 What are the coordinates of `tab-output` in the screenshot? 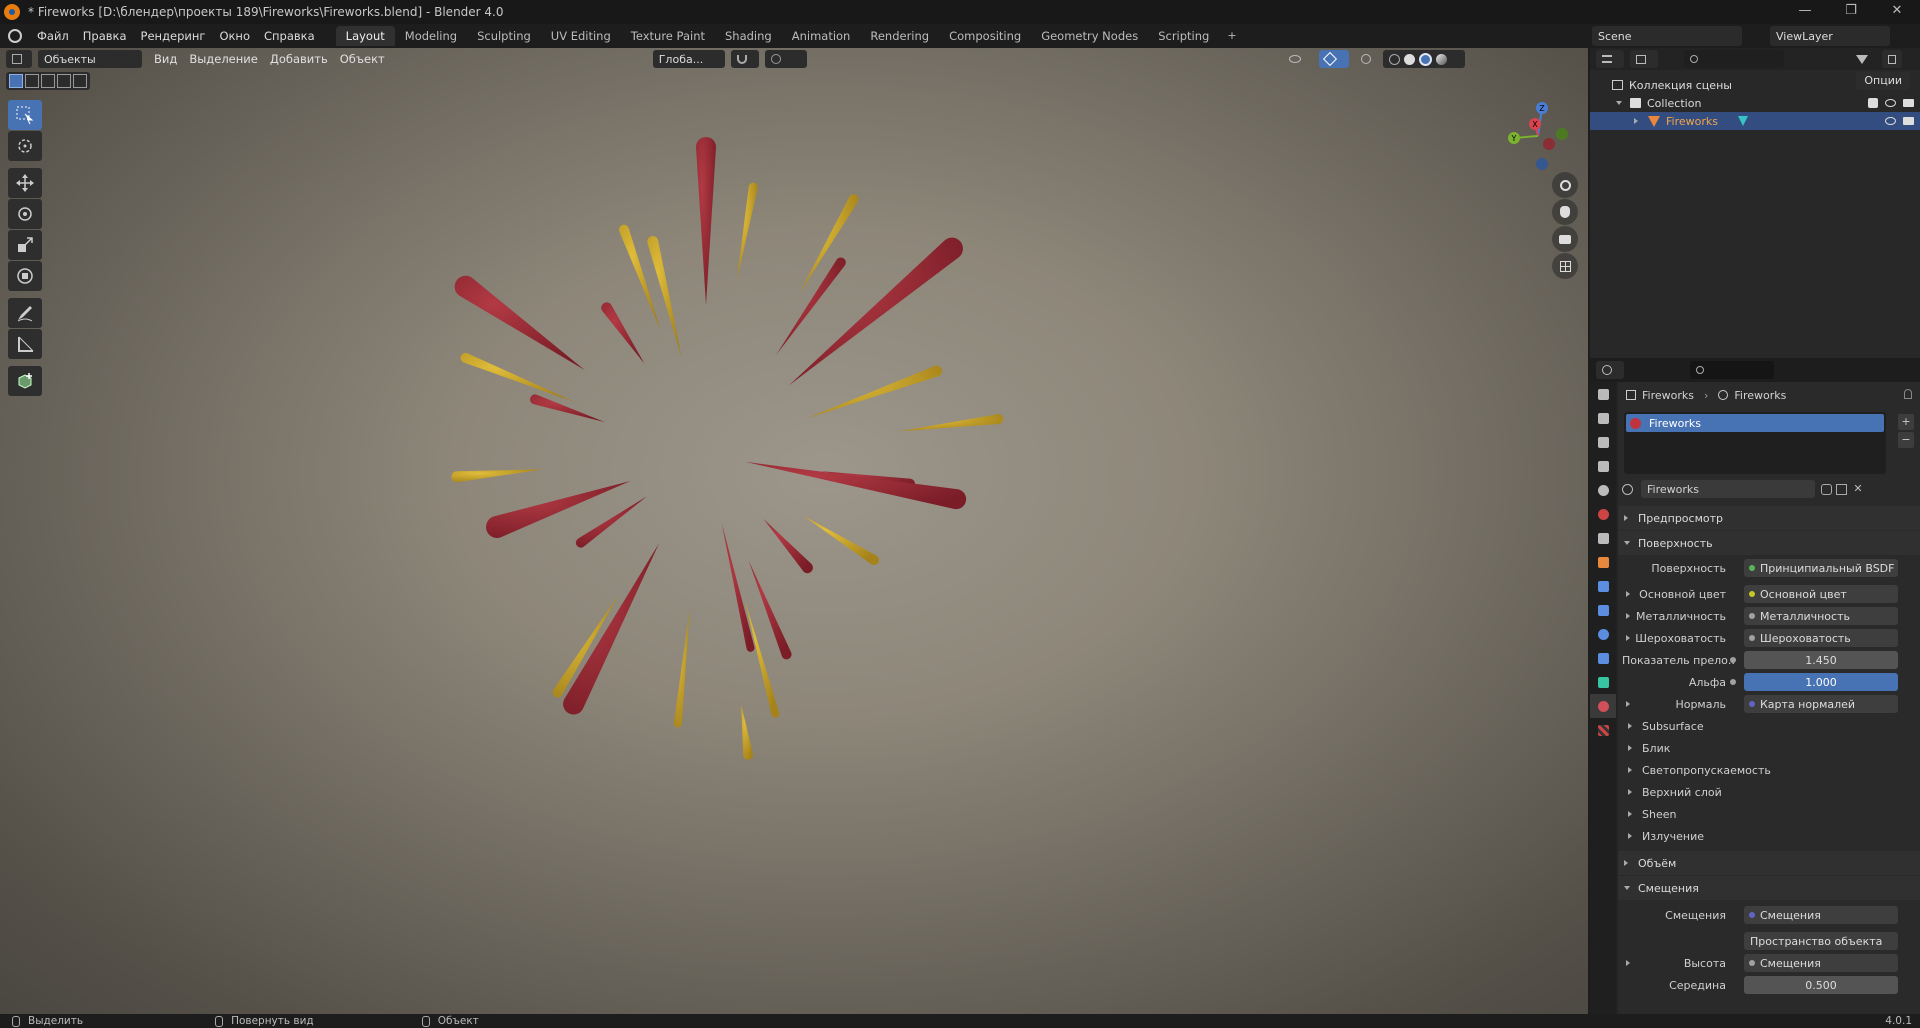 It's located at (1603, 442).